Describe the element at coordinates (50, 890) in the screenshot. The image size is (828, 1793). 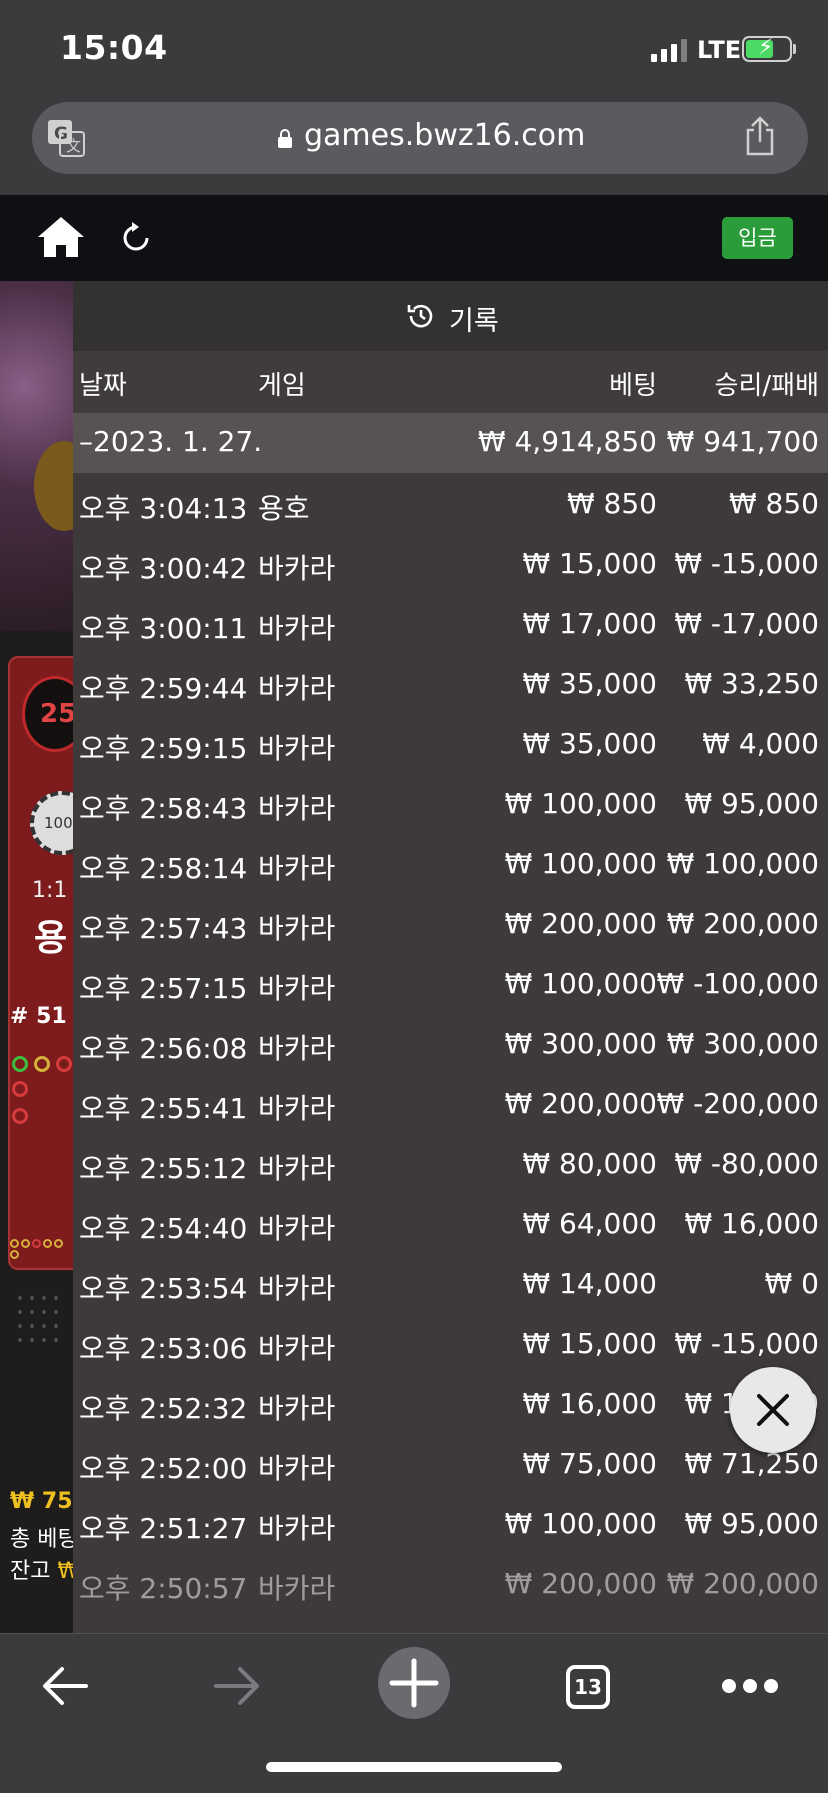
I see `payout-ratio: 1:1` at that location.